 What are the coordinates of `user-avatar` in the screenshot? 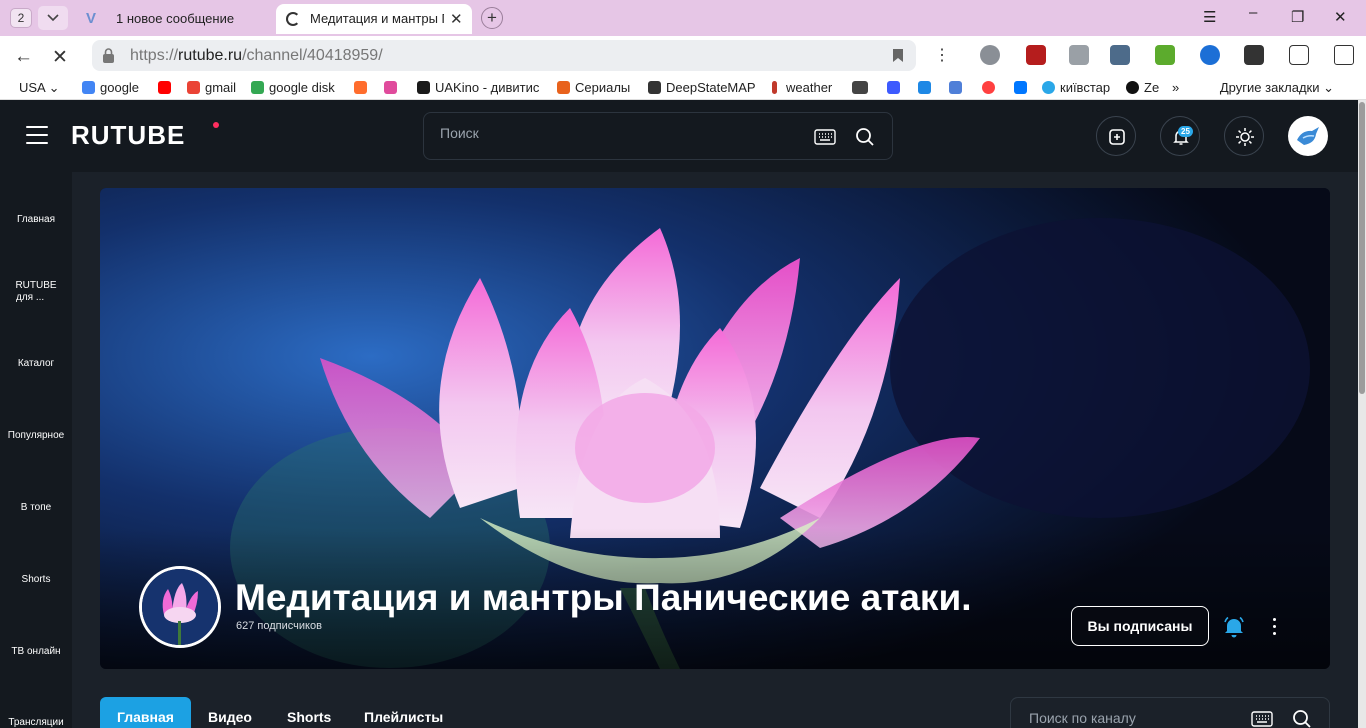 It's located at (1308, 136).